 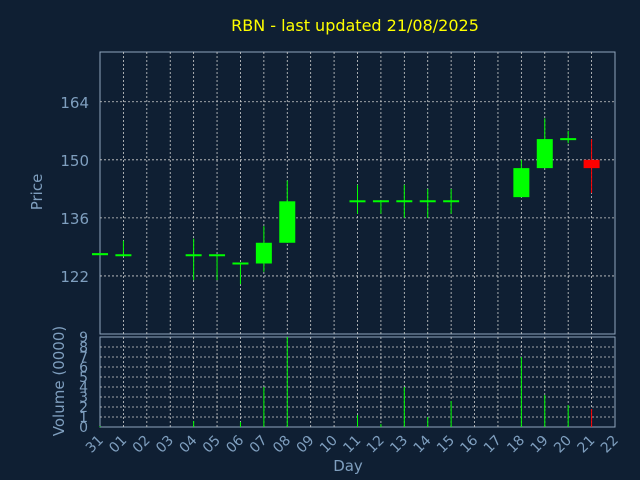 I want to click on price-tick-label: 122, so click(x=74, y=277).